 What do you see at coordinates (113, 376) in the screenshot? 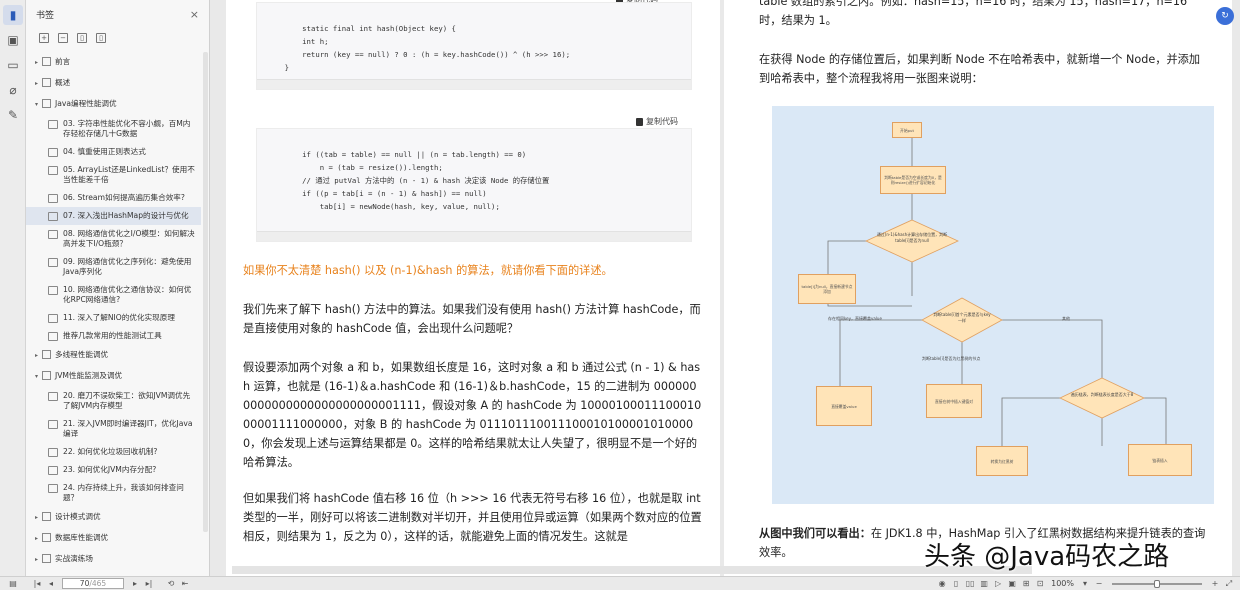
I see `bookmark-group: ▾ JVM性能监测及调优` at bounding box center [113, 376].